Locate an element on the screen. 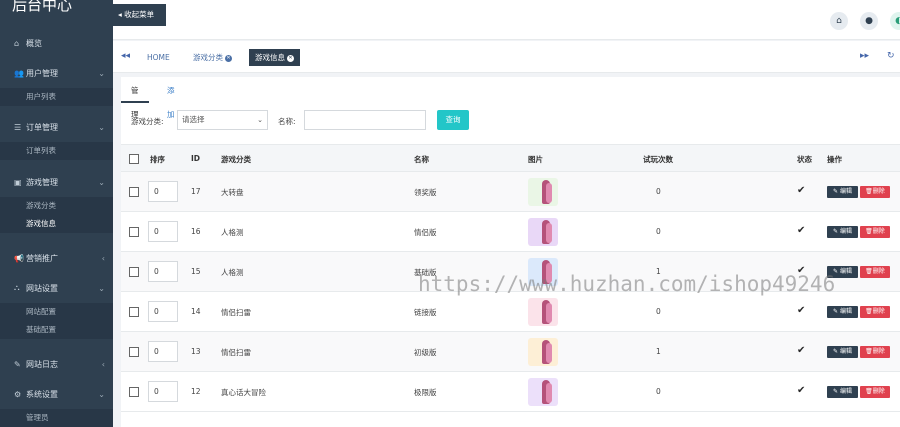  chevron-down-icon: ⌄ is located at coordinates (260, 120).